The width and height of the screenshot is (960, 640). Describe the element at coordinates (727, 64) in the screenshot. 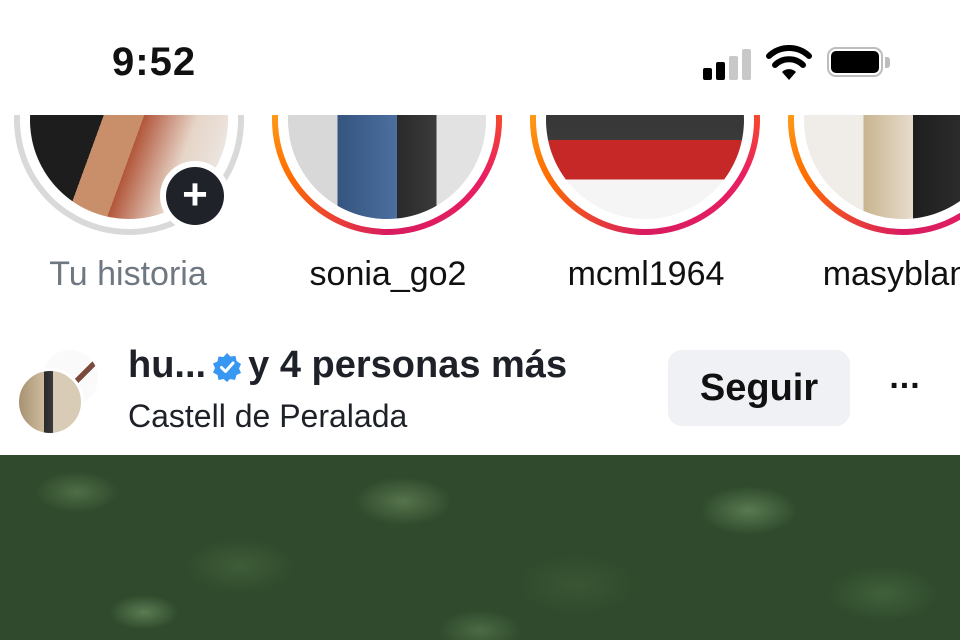

I see `cellular-signal-icon` at that location.